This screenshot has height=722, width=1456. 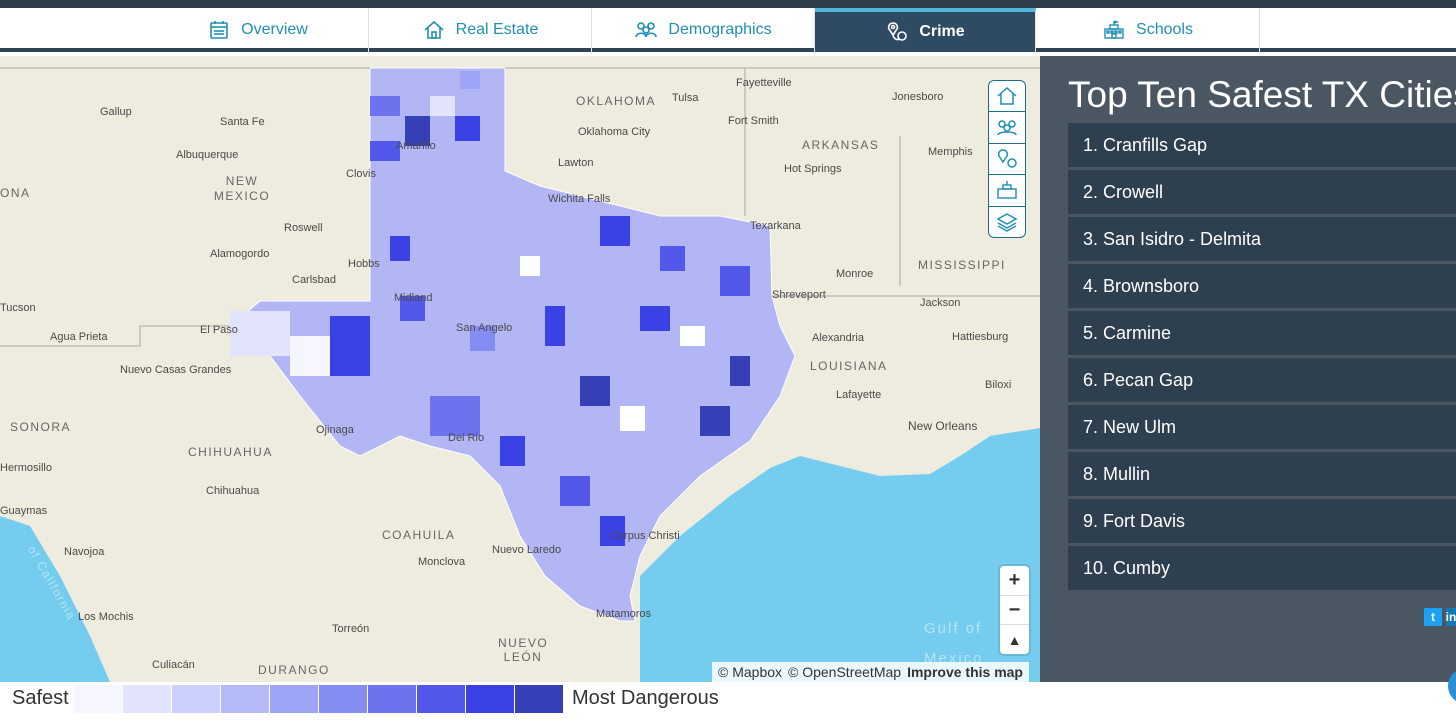 I want to click on layer-demographics-button, so click(x=1007, y=128).